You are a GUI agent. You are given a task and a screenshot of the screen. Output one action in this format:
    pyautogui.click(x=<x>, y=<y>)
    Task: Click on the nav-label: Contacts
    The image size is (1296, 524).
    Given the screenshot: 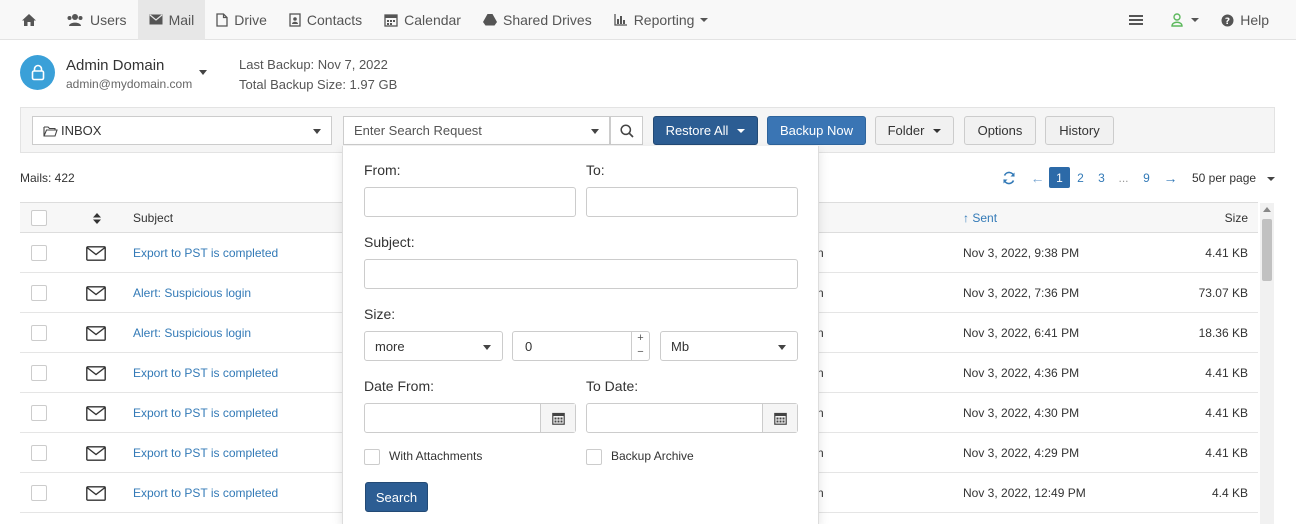 What is the action you would take?
    pyautogui.click(x=334, y=19)
    